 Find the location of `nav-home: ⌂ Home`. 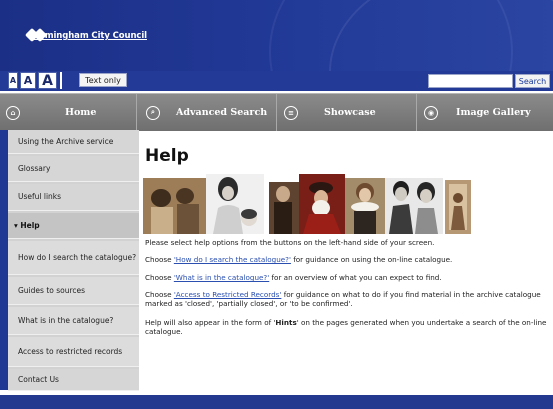

nav-home: ⌂ Home is located at coordinates (68, 112).